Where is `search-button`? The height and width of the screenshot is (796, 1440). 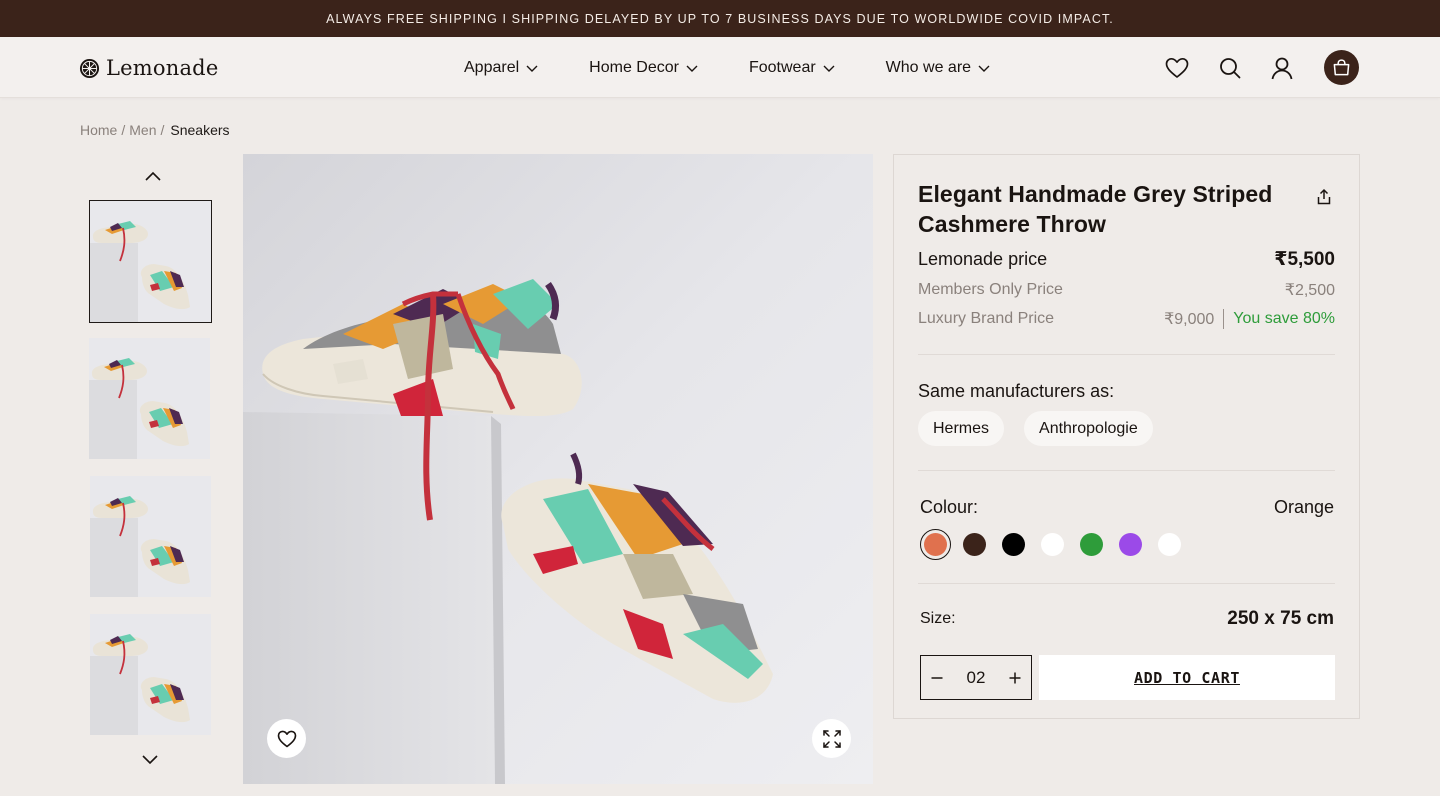 search-button is located at coordinates (1230, 68).